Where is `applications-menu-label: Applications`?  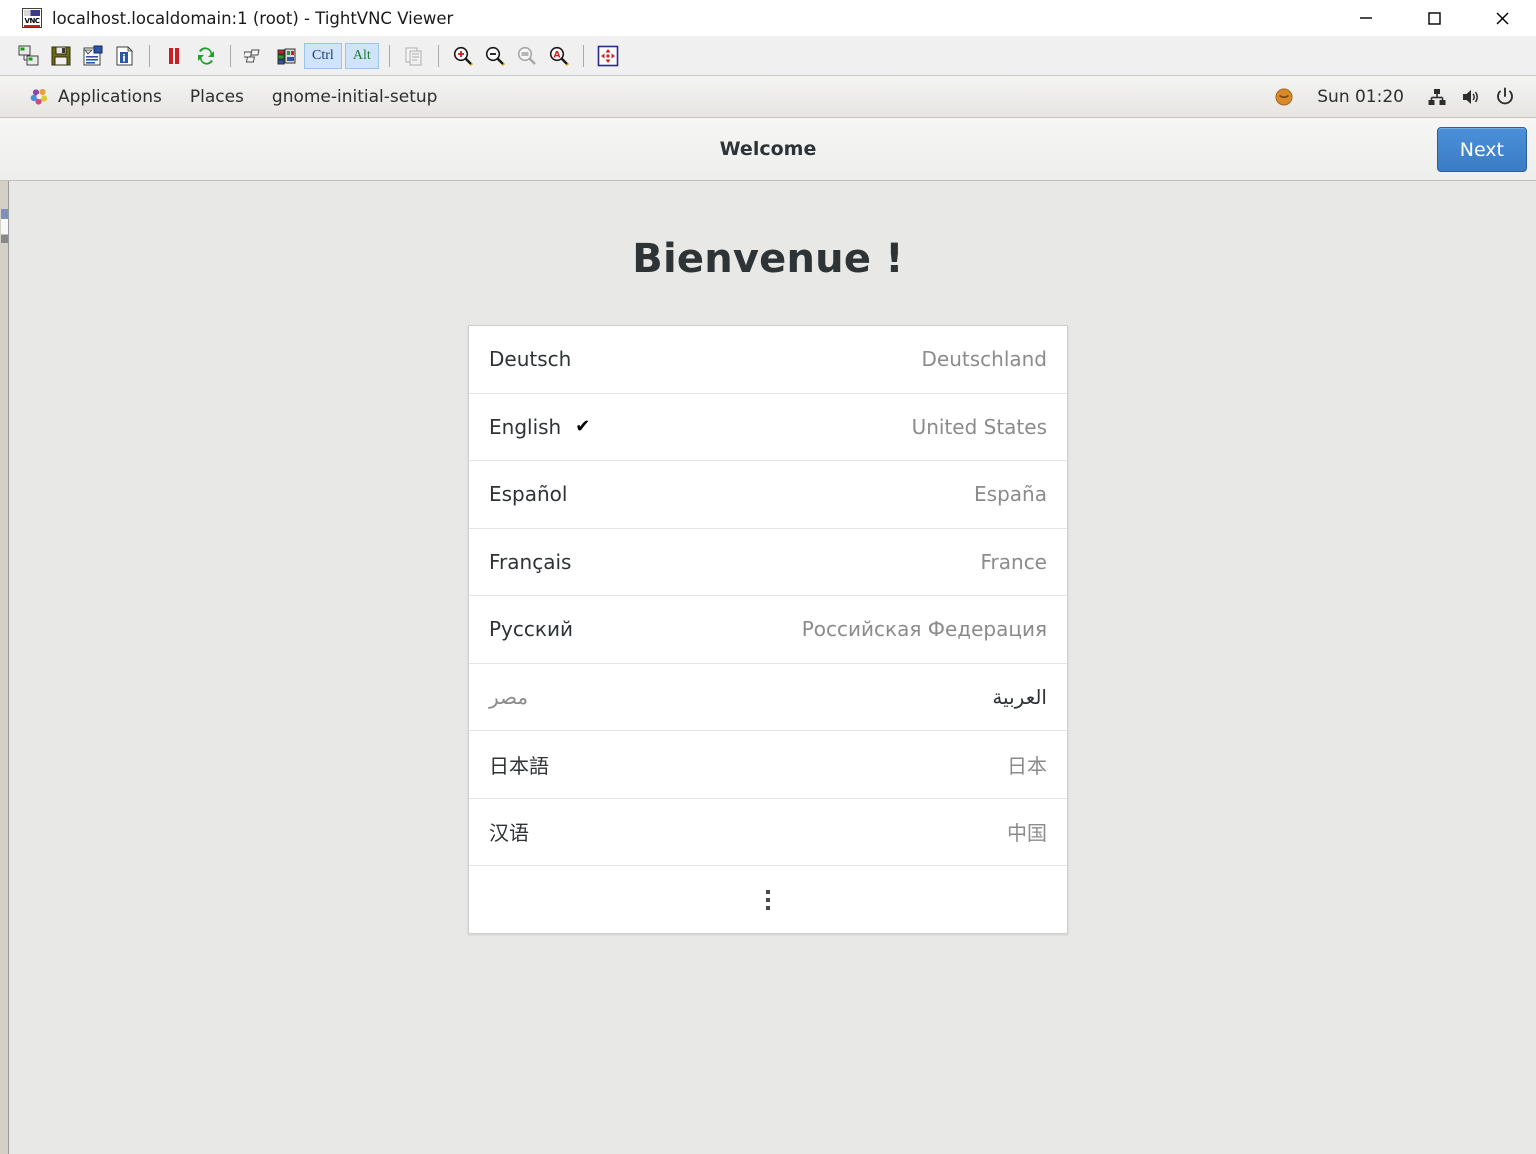 applications-menu-label: Applications is located at coordinates (110, 96).